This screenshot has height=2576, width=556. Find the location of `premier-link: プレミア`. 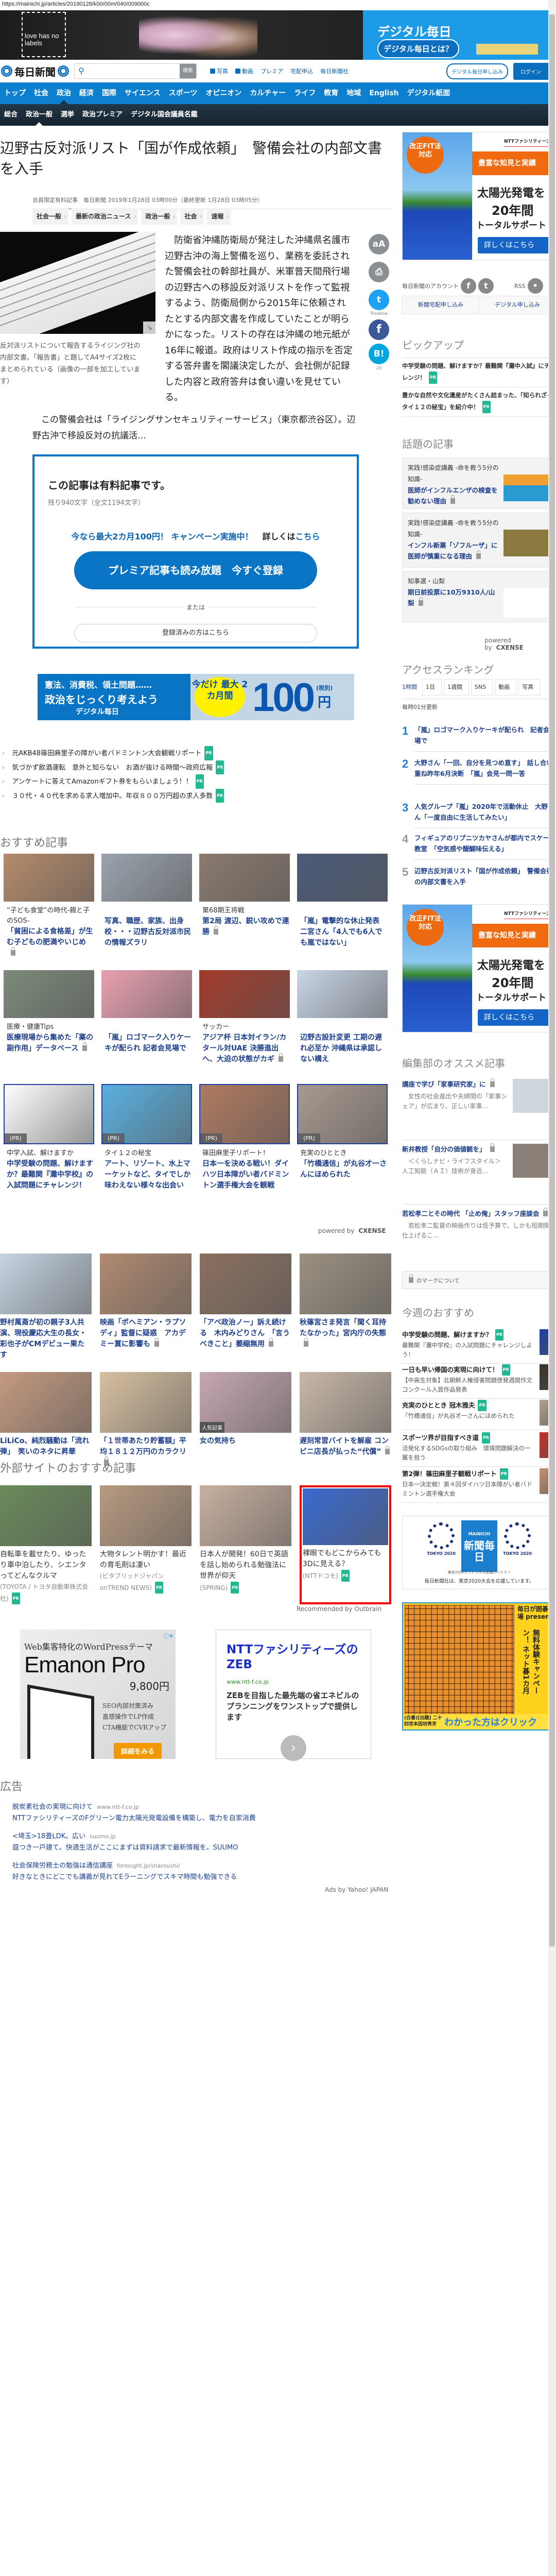

premier-link: プレミア is located at coordinates (271, 71).